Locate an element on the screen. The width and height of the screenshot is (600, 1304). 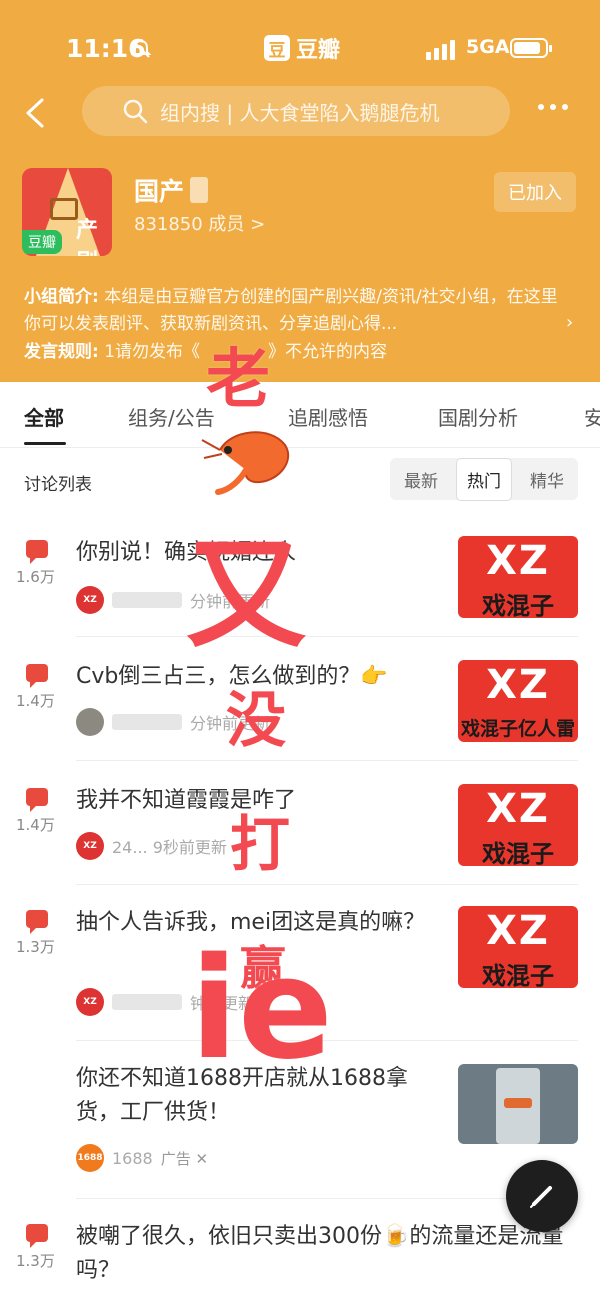
post-meta: 分钟前更新 is located at coordinates (173, 722).